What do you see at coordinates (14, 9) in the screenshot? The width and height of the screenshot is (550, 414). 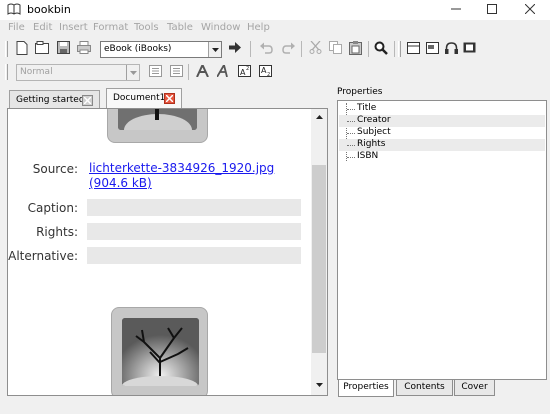 I see `book-app-icon` at bounding box center [14, 9].